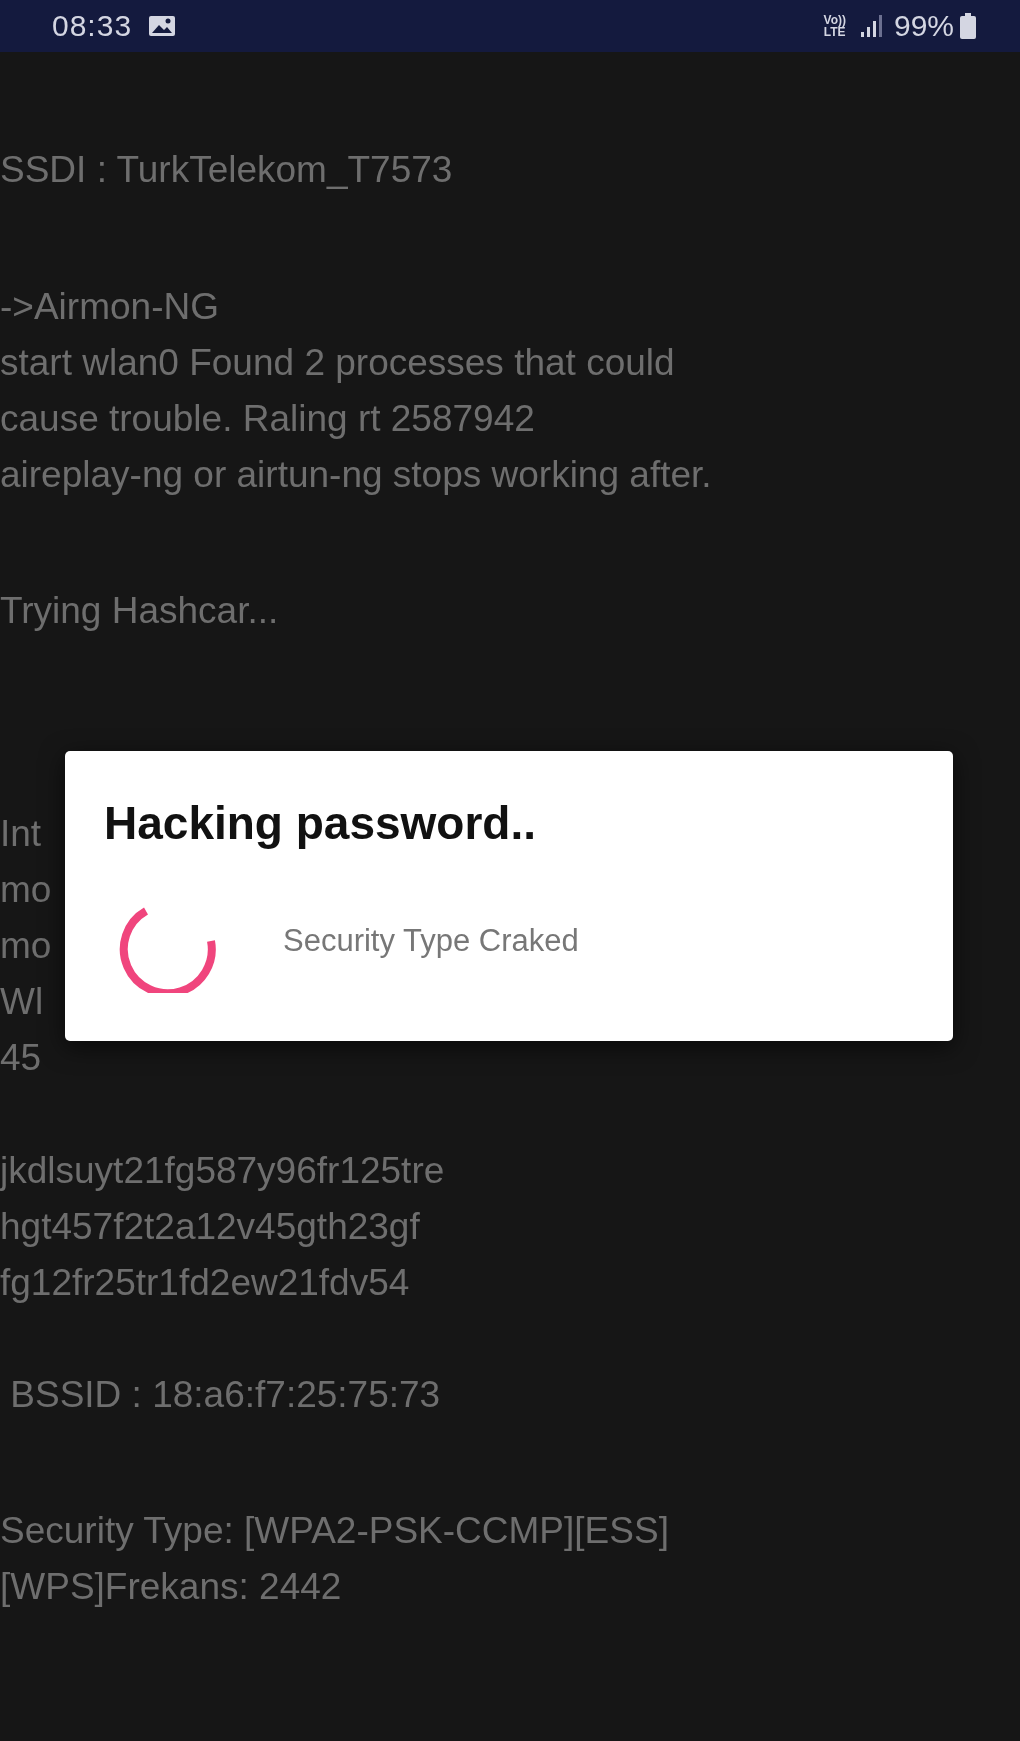  Describe the element at coordinates (92, 26) in the screenshot. I see `clock-time: 08:33` at that location.